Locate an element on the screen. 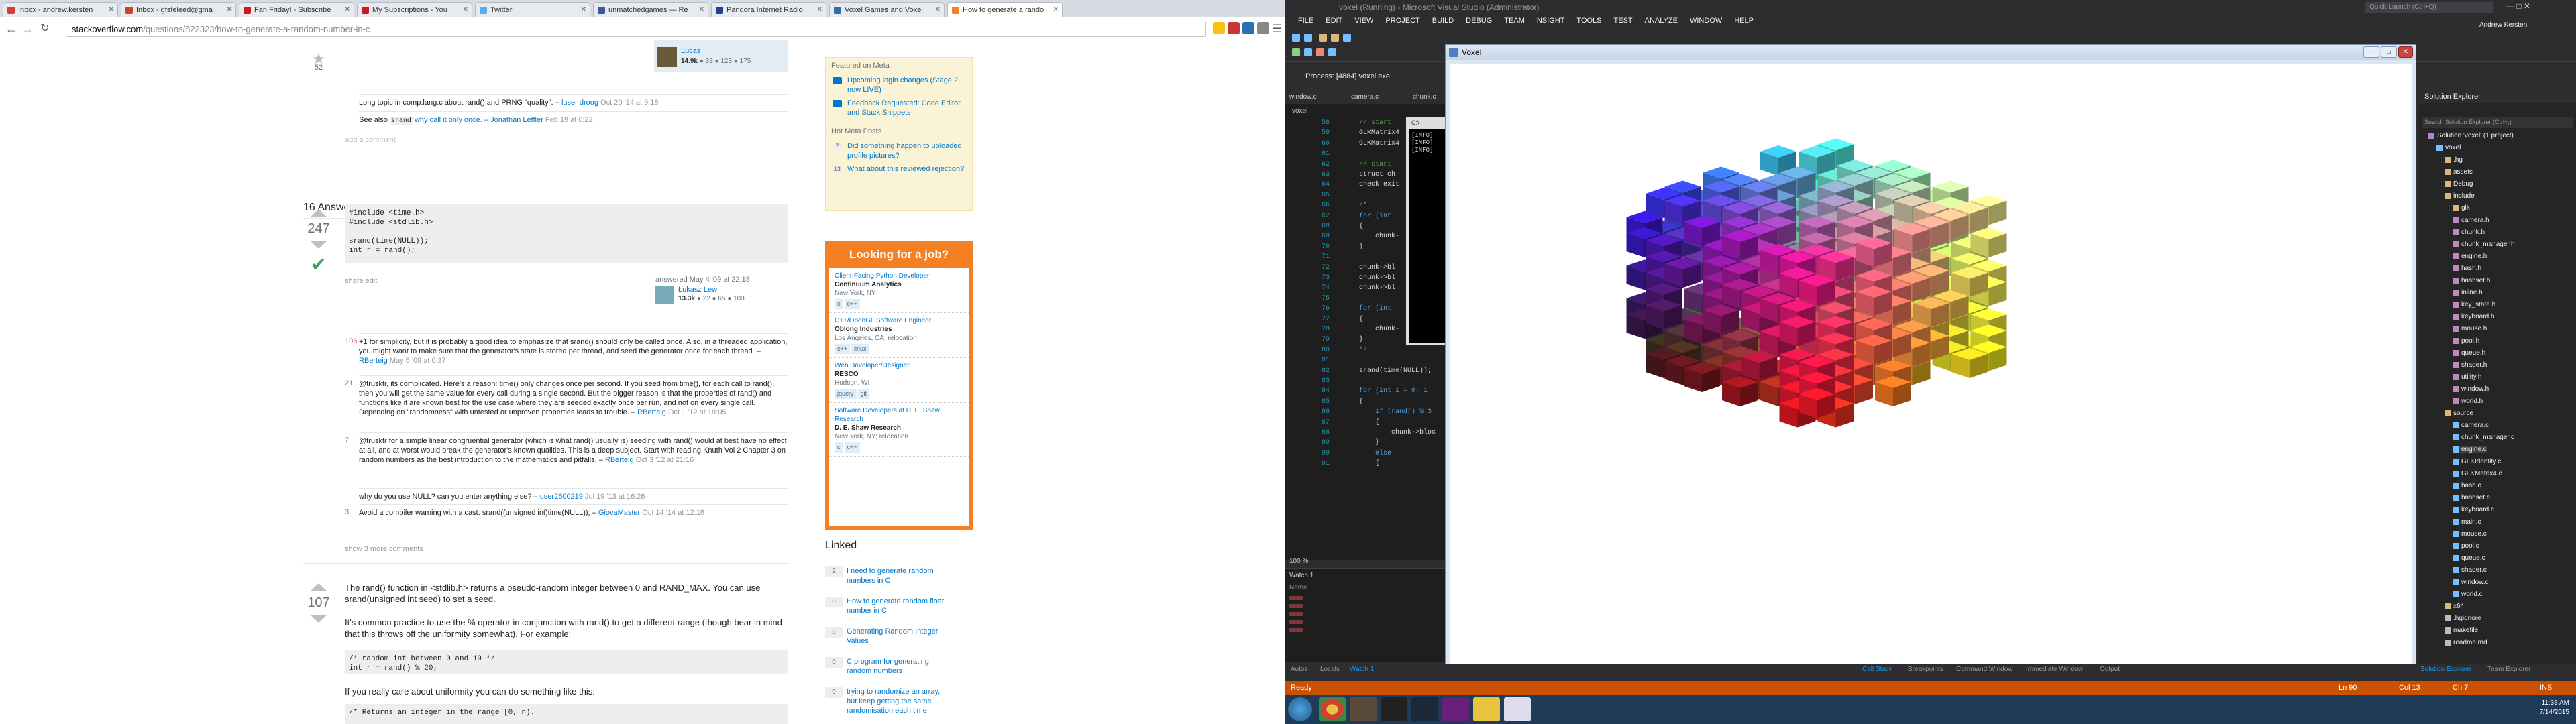 This screenshot has height=724, width=2576. solution-item: engine.c is located at coordinates (2470, 450).